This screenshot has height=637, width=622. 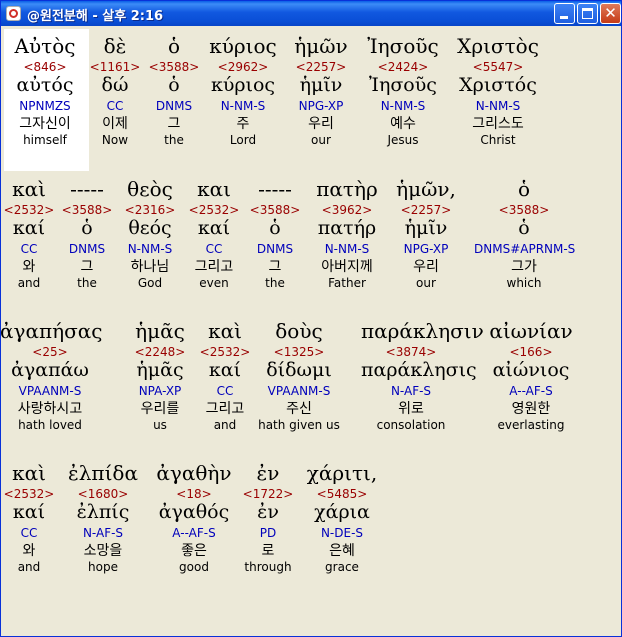 What do you see at coordinates (403, 85) in the screenshot?
I see `lemma: Ἰησοῦς` at bounding box center [403, 85].